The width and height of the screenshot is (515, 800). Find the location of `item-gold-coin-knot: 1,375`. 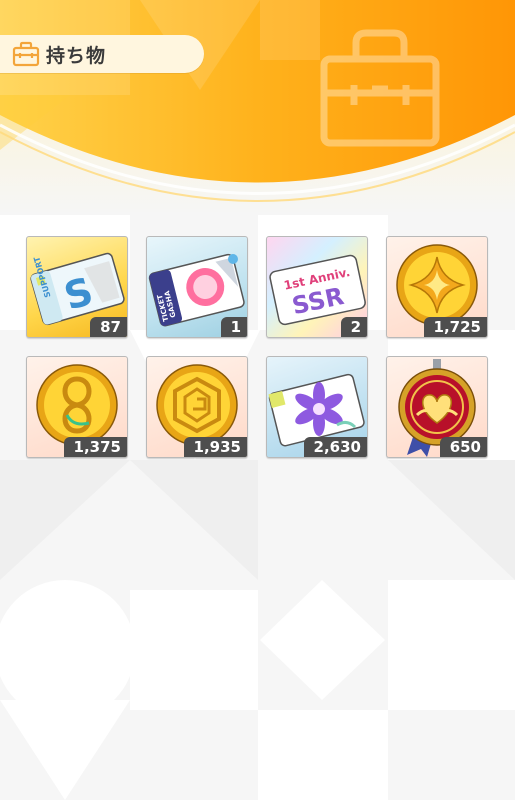

item-gold-coin-knot: 1,375 is located at coordinates (77, 407).